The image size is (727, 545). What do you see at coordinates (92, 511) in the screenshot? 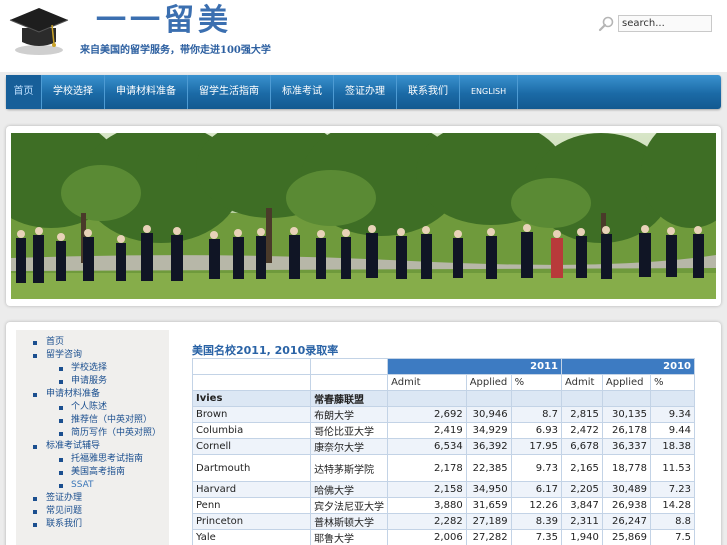
I see `sidebar-item-faq: 常见问题` at bounding box center [92, 511].